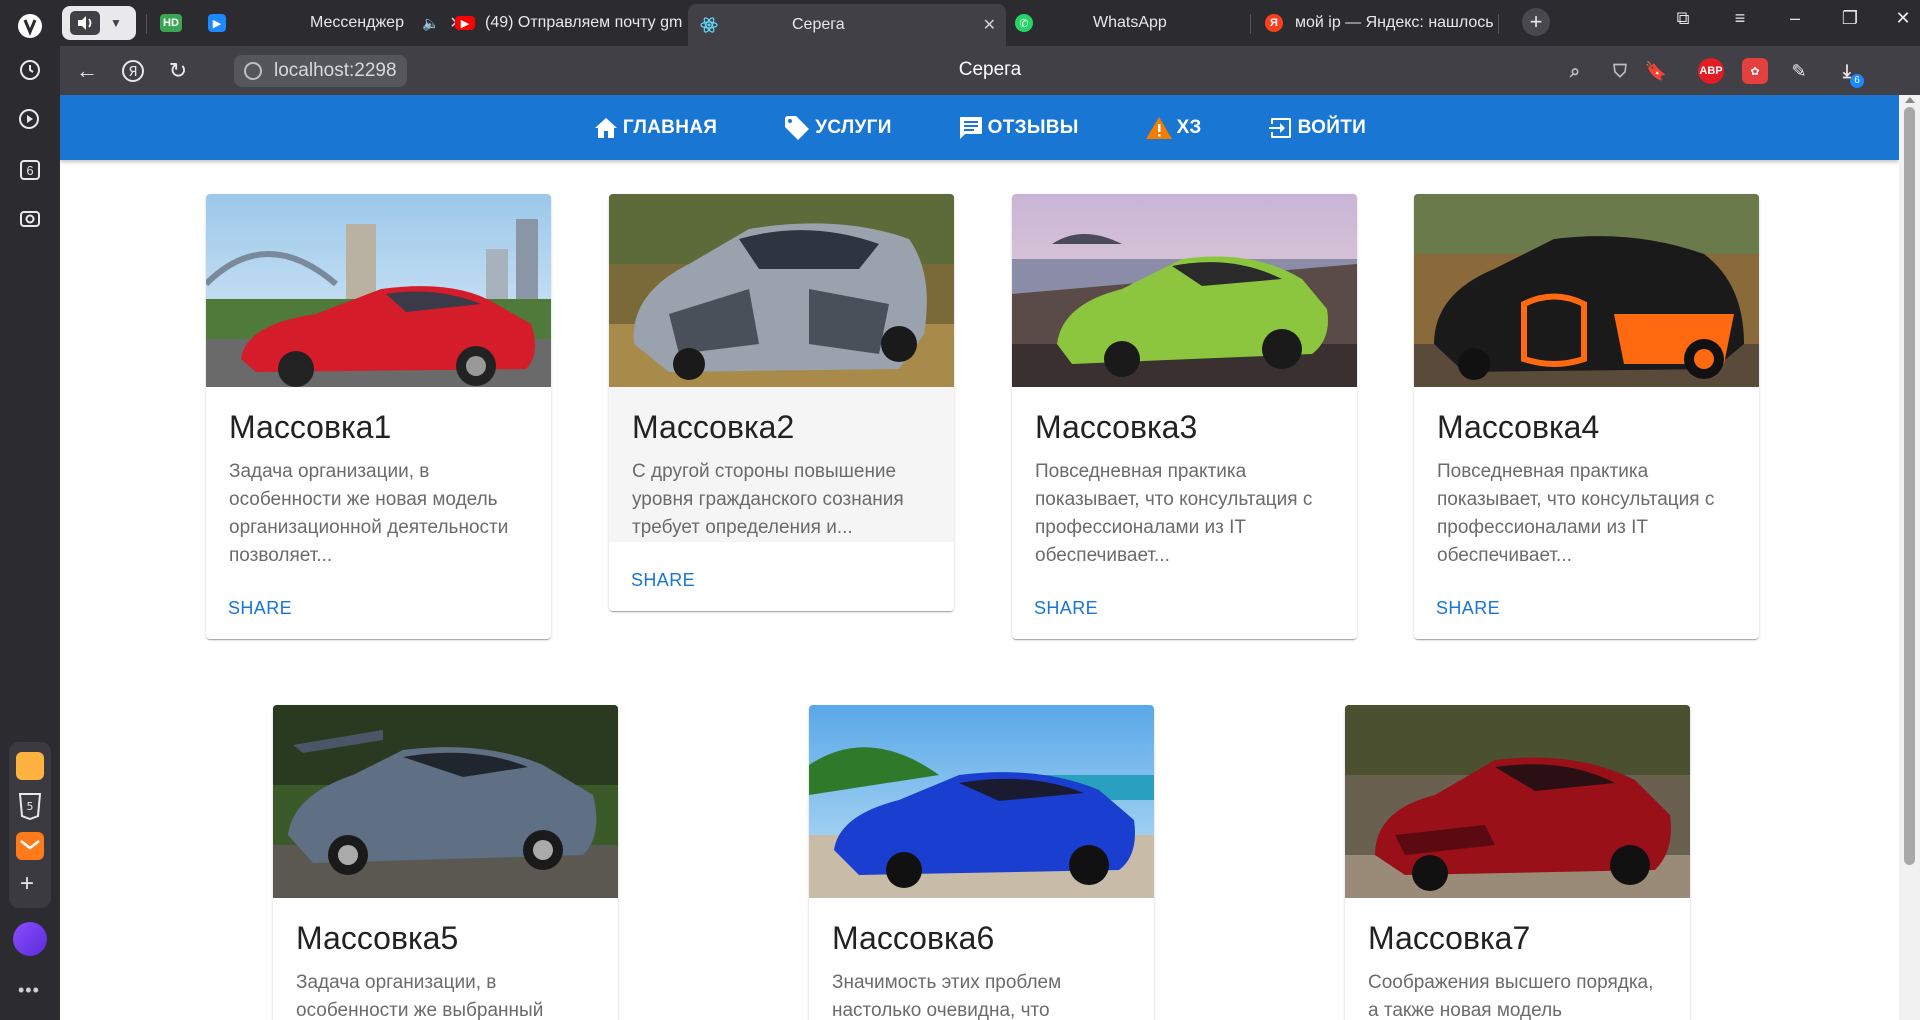 Image resolution: width=1920 pixels, height=1020 pixels. I want to click on nav-reviews-label: ОТЗЫВЫ, so click(1033, 127).